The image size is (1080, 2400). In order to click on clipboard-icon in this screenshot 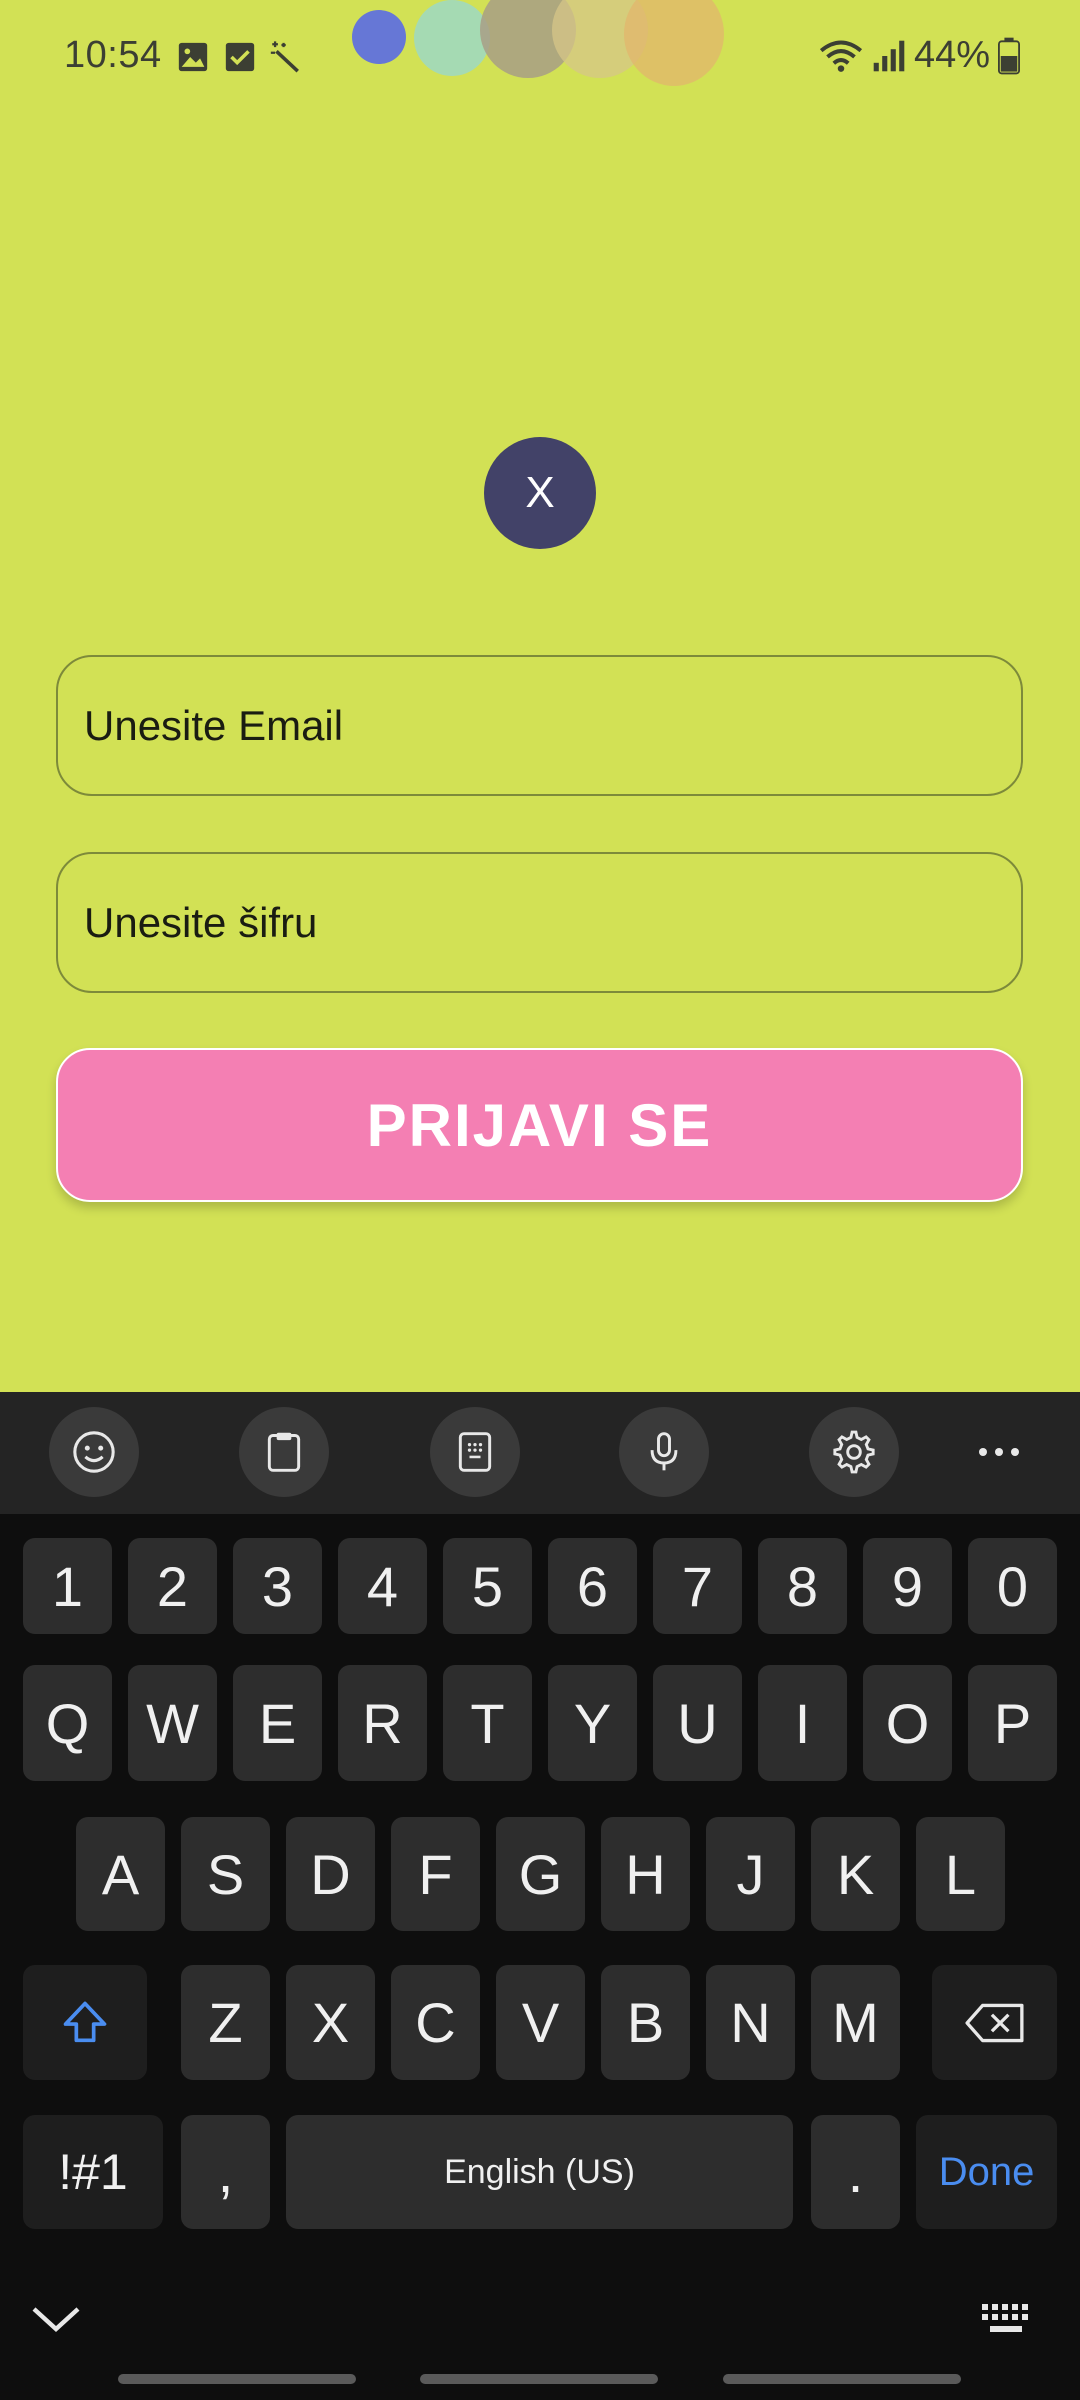, I will do `click(284, 1452)`.